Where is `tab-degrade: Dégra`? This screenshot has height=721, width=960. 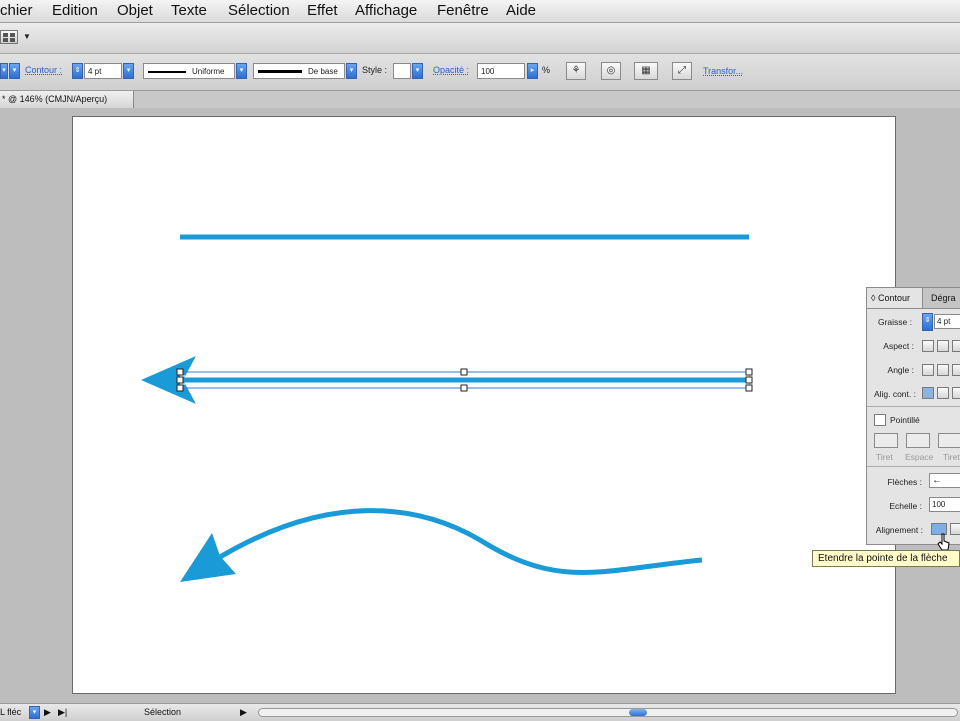 tab-degrade: Dégra is located at coordinates (943, 298).